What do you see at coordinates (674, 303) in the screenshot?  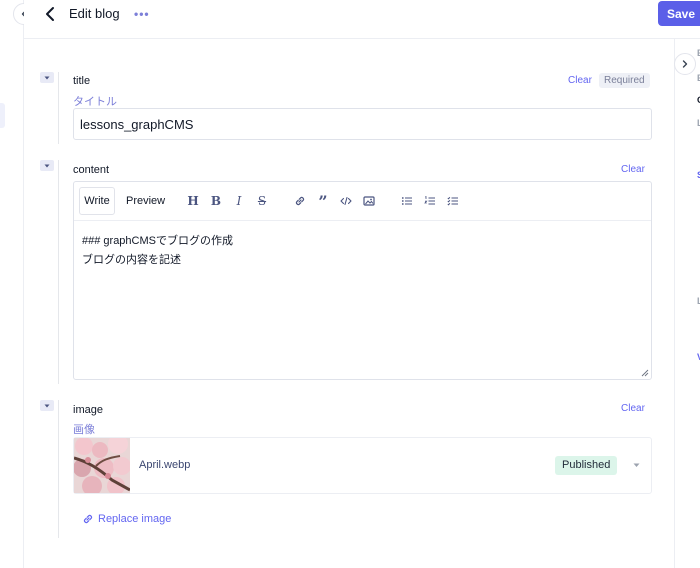 I see `right-panel-divider` at bounding box center [674, 303].